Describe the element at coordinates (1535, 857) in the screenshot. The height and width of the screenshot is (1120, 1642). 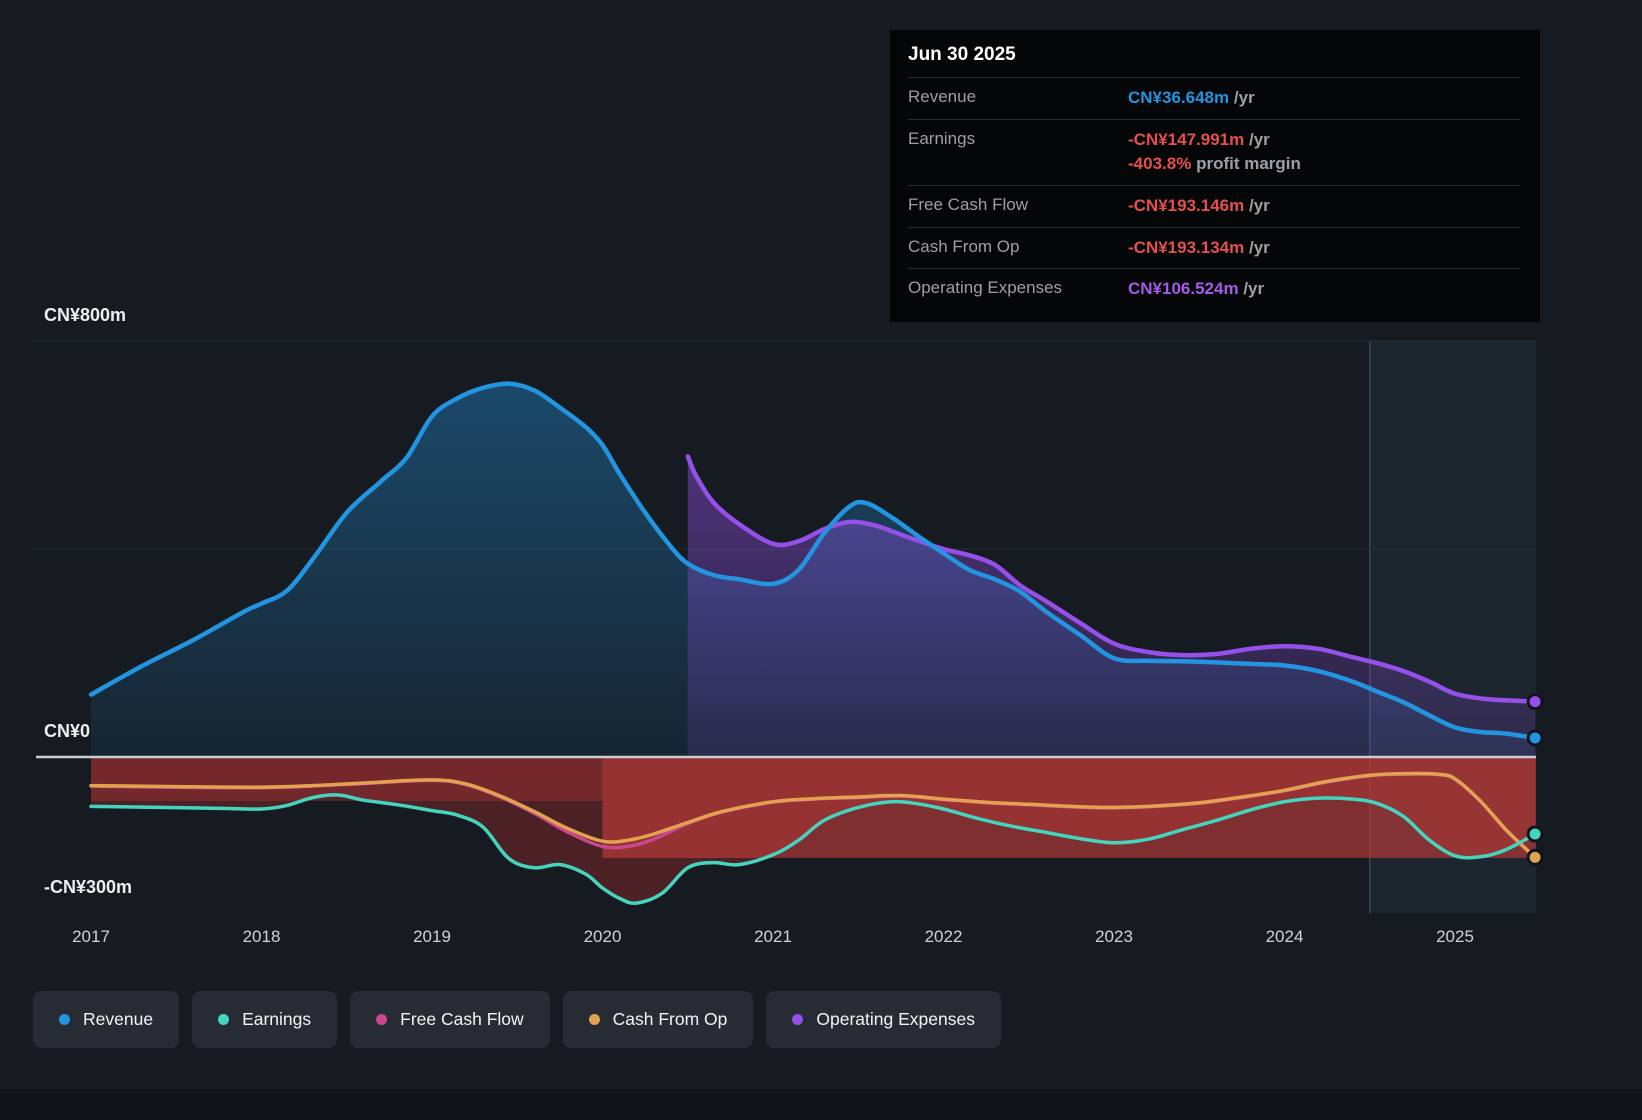
I see `cash-from-op-endpoint-dot` at that location.